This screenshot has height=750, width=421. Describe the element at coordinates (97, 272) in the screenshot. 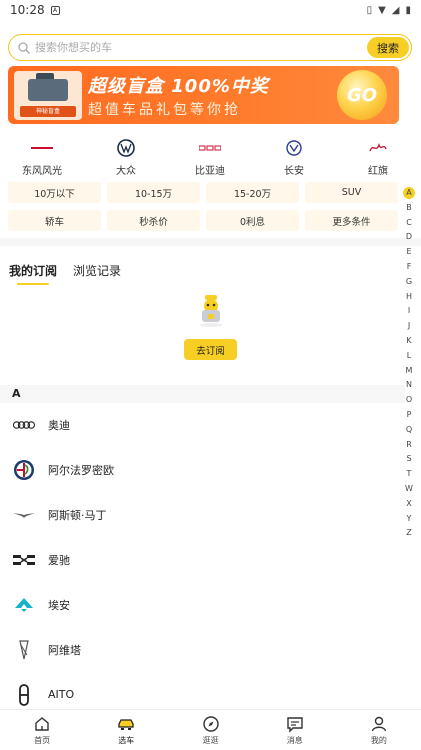

I see `tab-browse-history: 浏览记录` at that location.